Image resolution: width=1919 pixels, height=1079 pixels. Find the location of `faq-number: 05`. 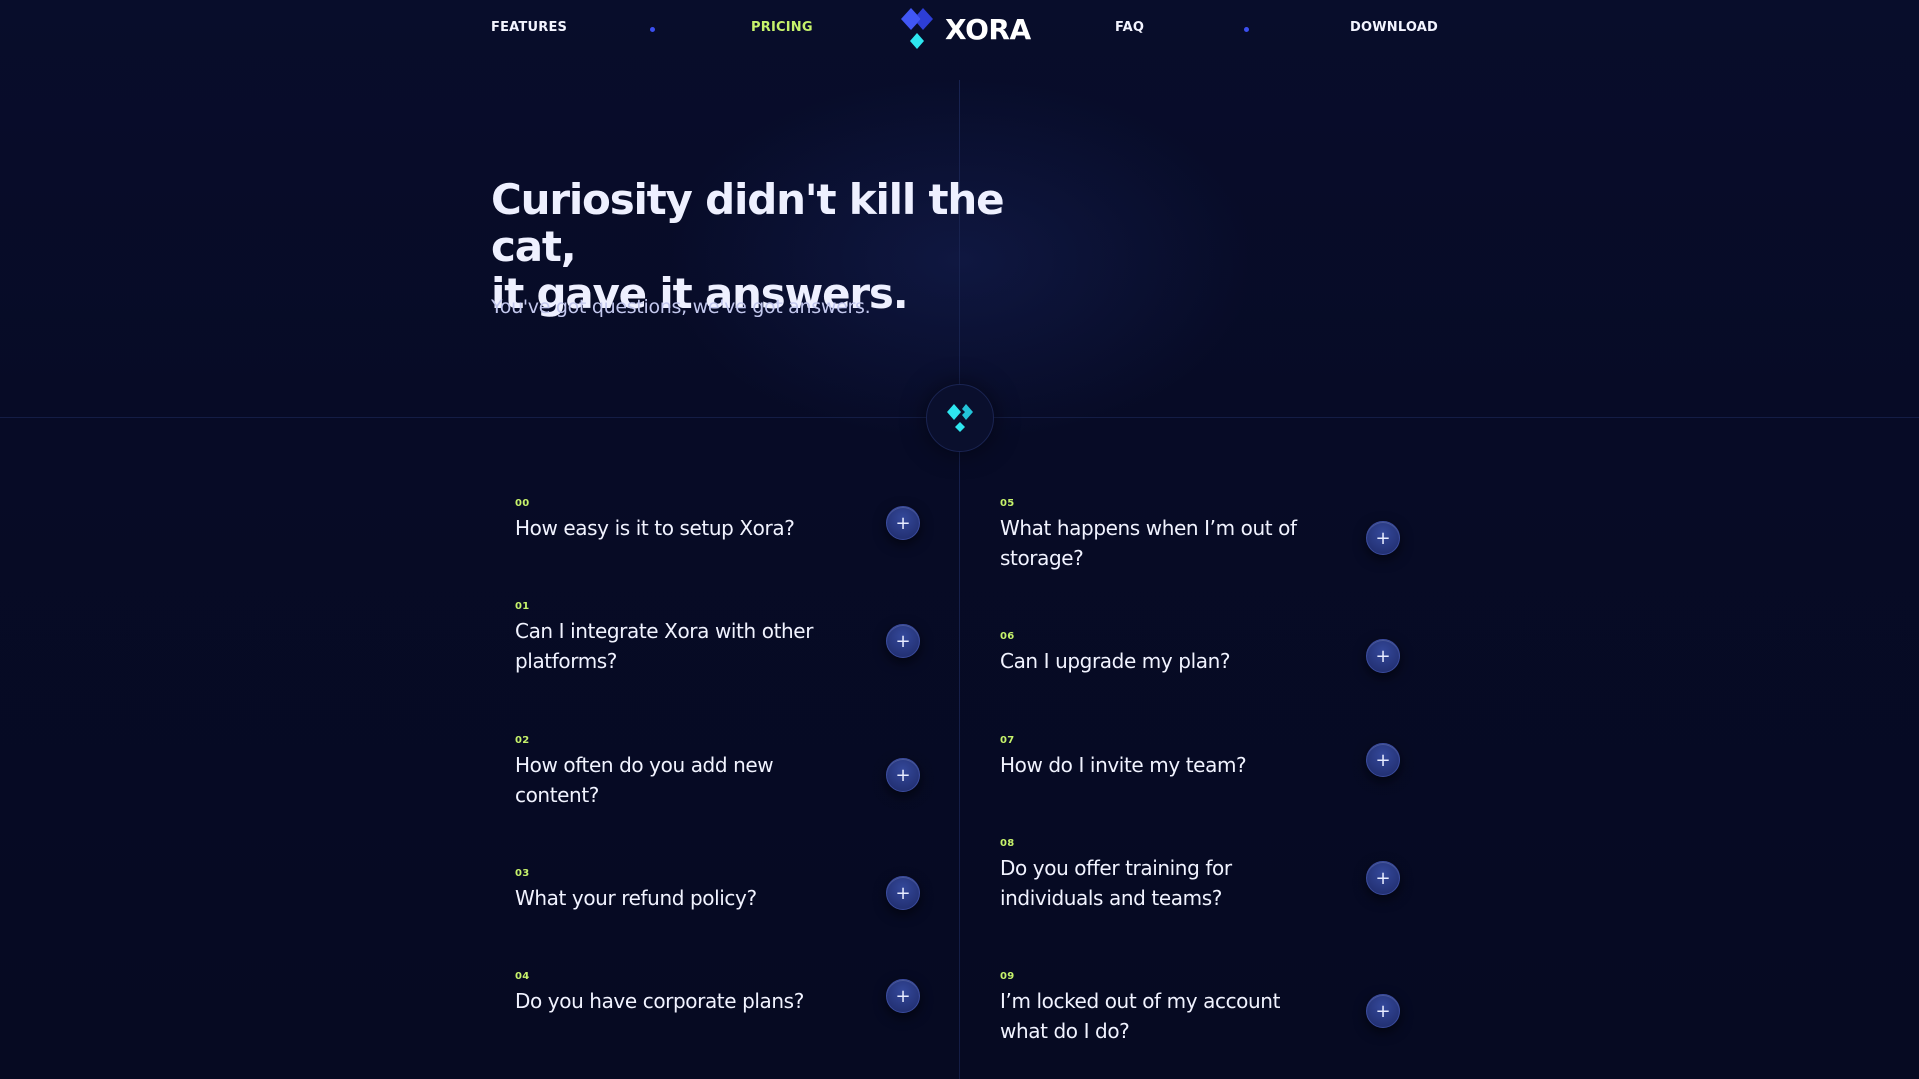

faq-number: 05 is located at coordinates (1007, 503).